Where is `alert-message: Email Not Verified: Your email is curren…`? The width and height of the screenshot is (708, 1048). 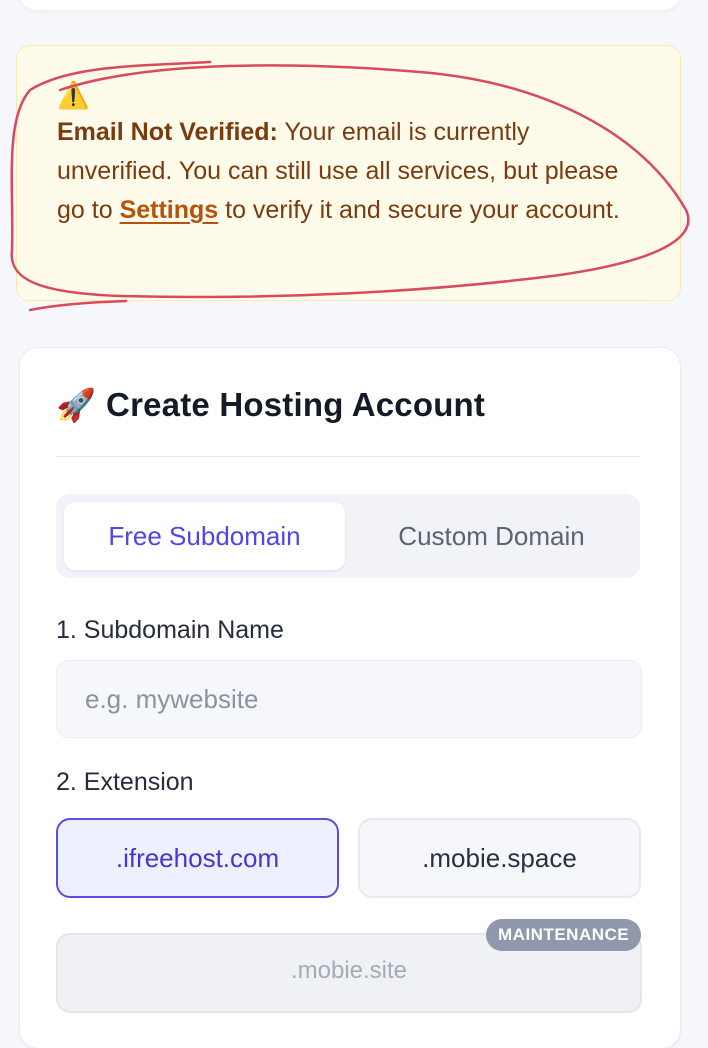 alert-message: Email Not Verified: Your email is curren… is located at coordinates (348, 171).